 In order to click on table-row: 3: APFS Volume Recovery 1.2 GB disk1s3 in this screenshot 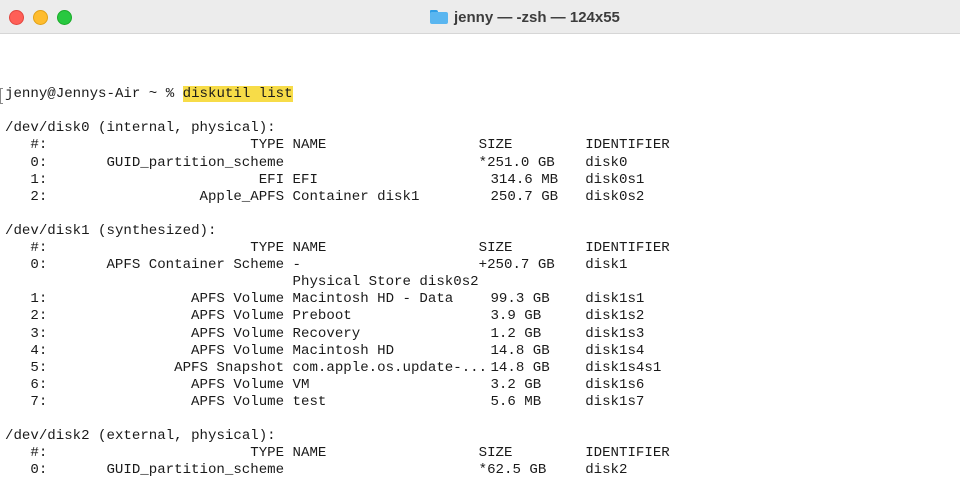, I will do `click(324, 334)`.